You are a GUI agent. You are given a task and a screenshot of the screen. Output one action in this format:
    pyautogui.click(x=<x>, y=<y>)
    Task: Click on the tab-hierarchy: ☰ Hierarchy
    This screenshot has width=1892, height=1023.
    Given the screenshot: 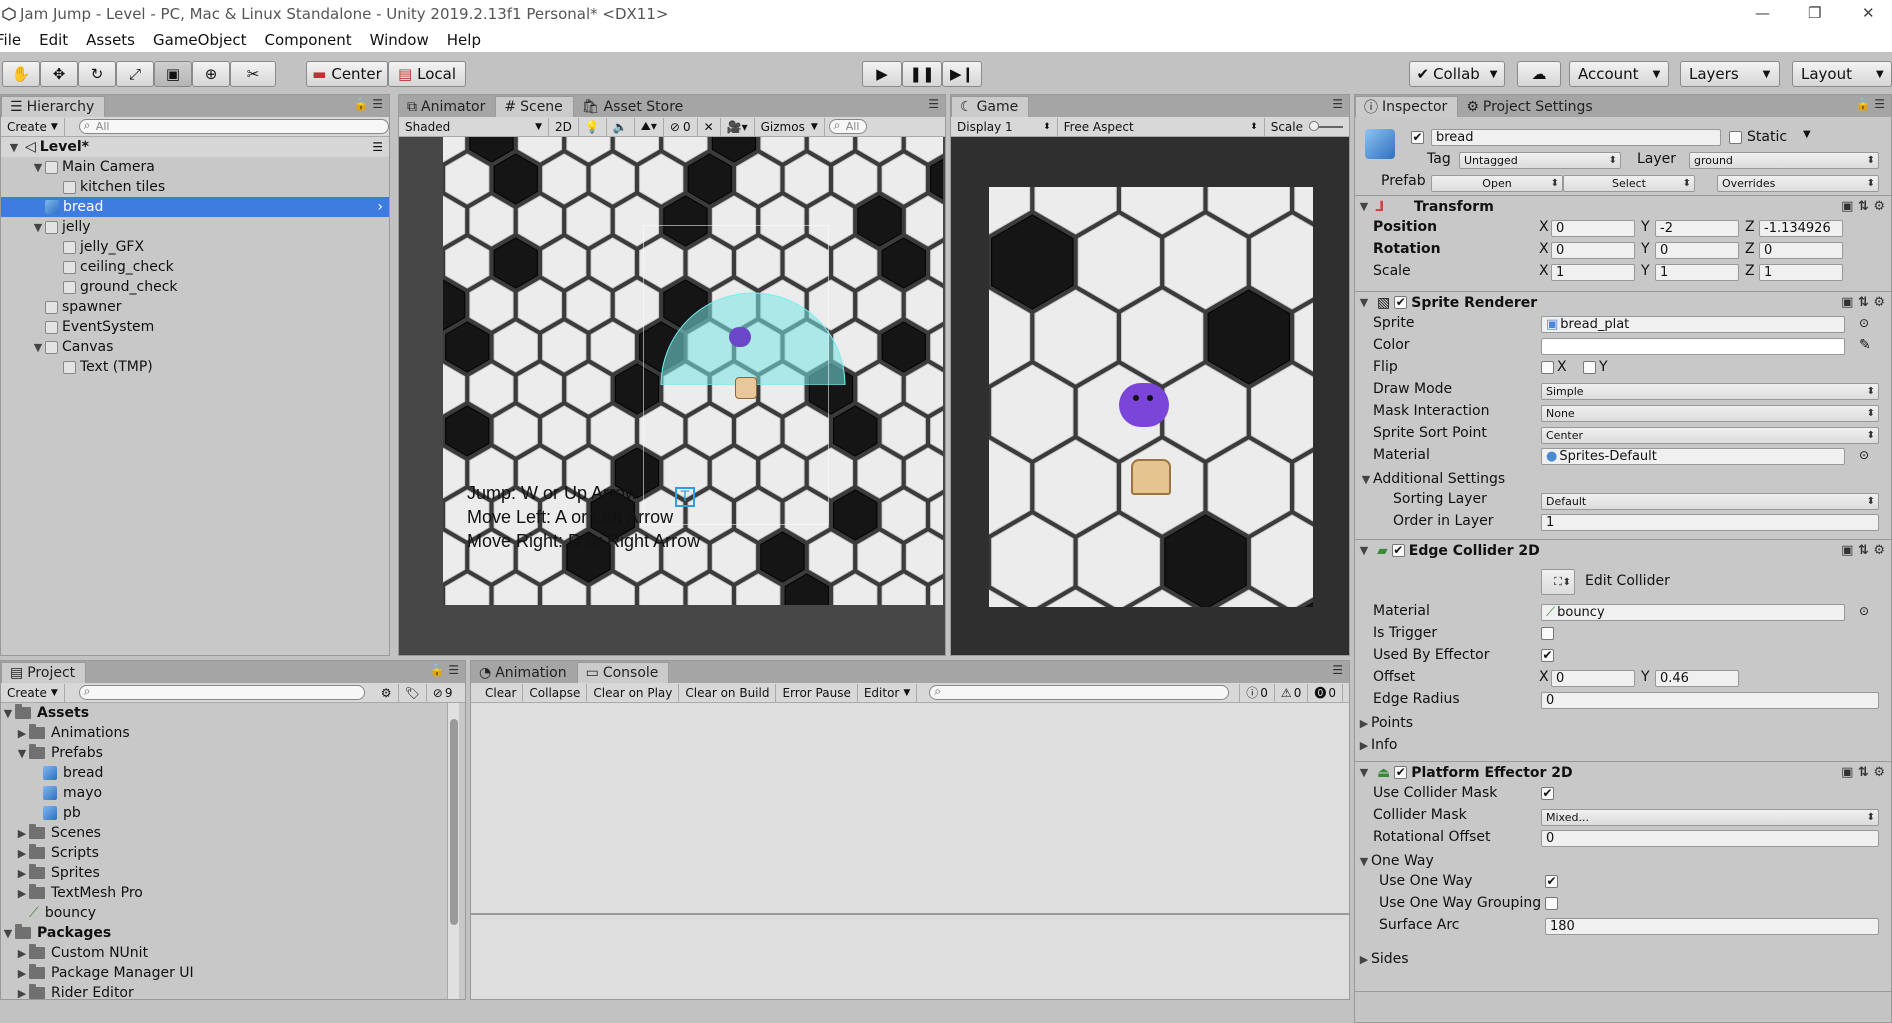 What is the action you would take?
    pyautogui.click(x=53, y=106)
    